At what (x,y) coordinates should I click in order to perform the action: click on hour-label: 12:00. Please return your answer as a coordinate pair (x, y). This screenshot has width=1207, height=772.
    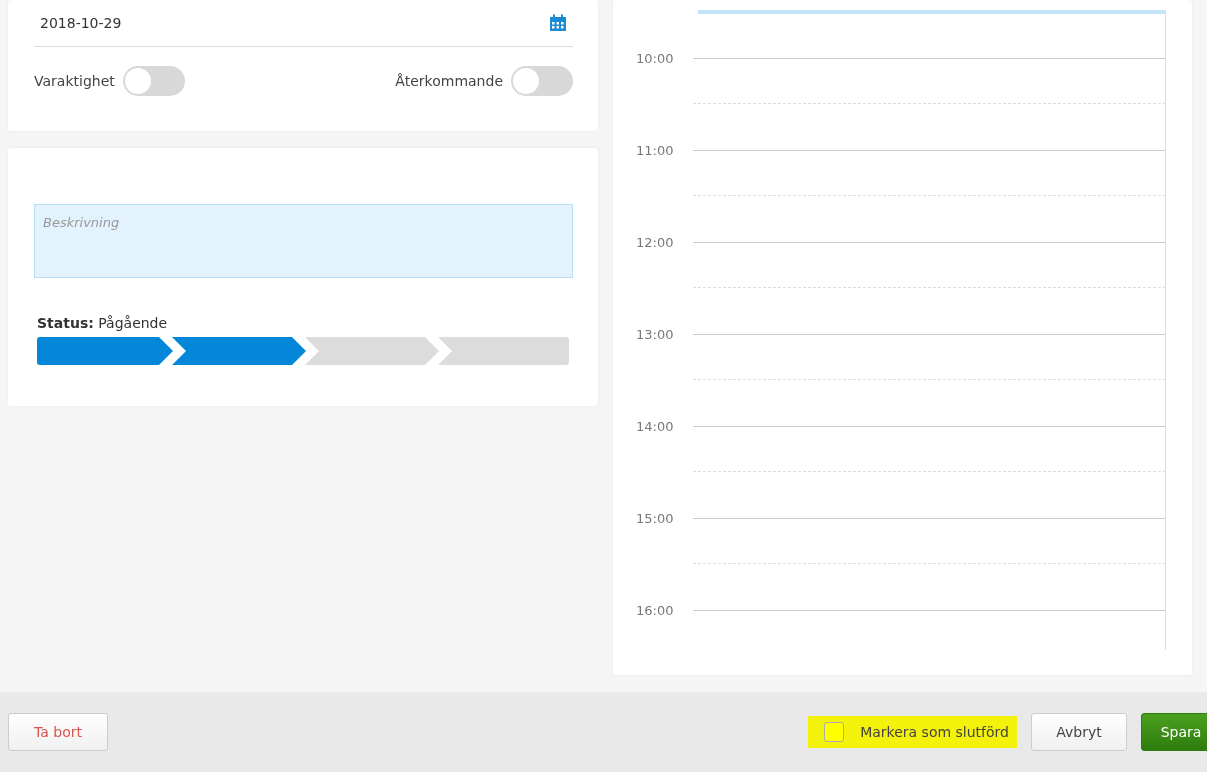
    Looking at the image, I should click on (655, 242).